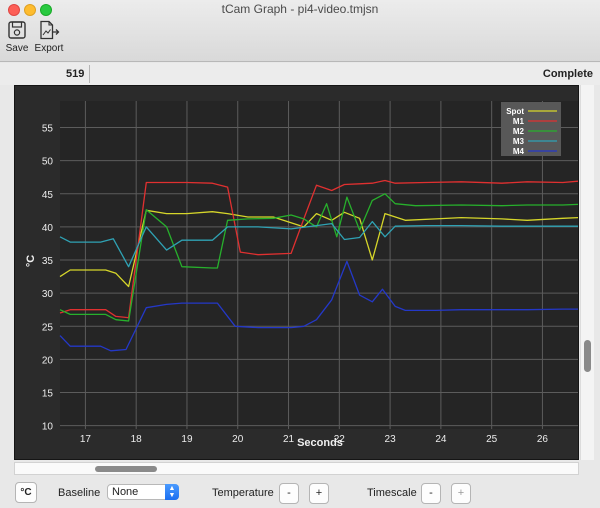  Describe the element at coordinates (187, 439) in the screenshot. I see `x-tick-label: 19` at that location.